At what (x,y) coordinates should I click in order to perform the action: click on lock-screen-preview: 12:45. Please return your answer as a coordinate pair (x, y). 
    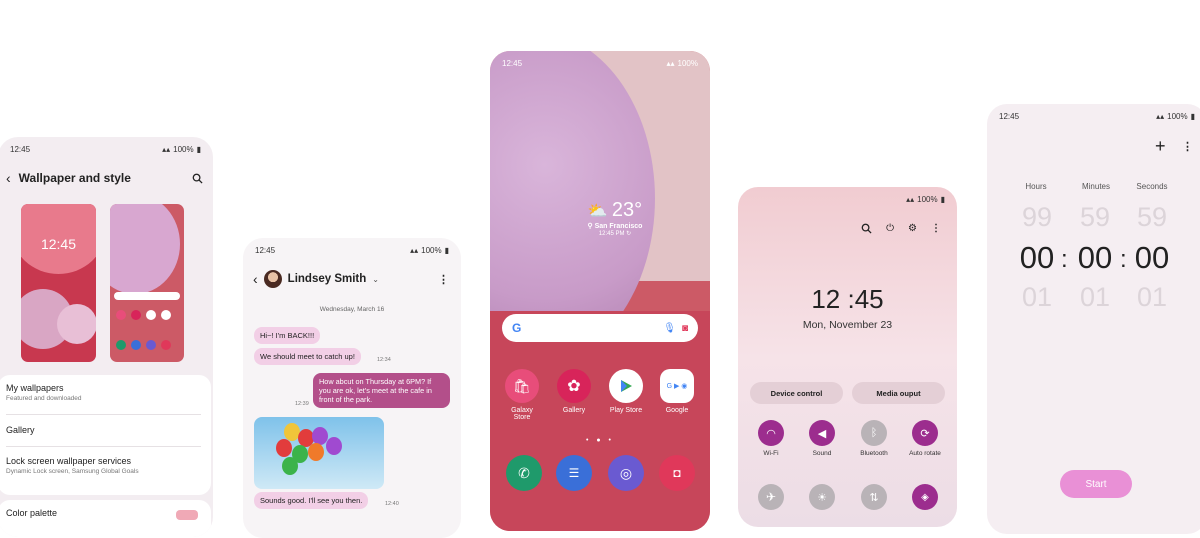
    Looking at the image, I should click on (58, 283).